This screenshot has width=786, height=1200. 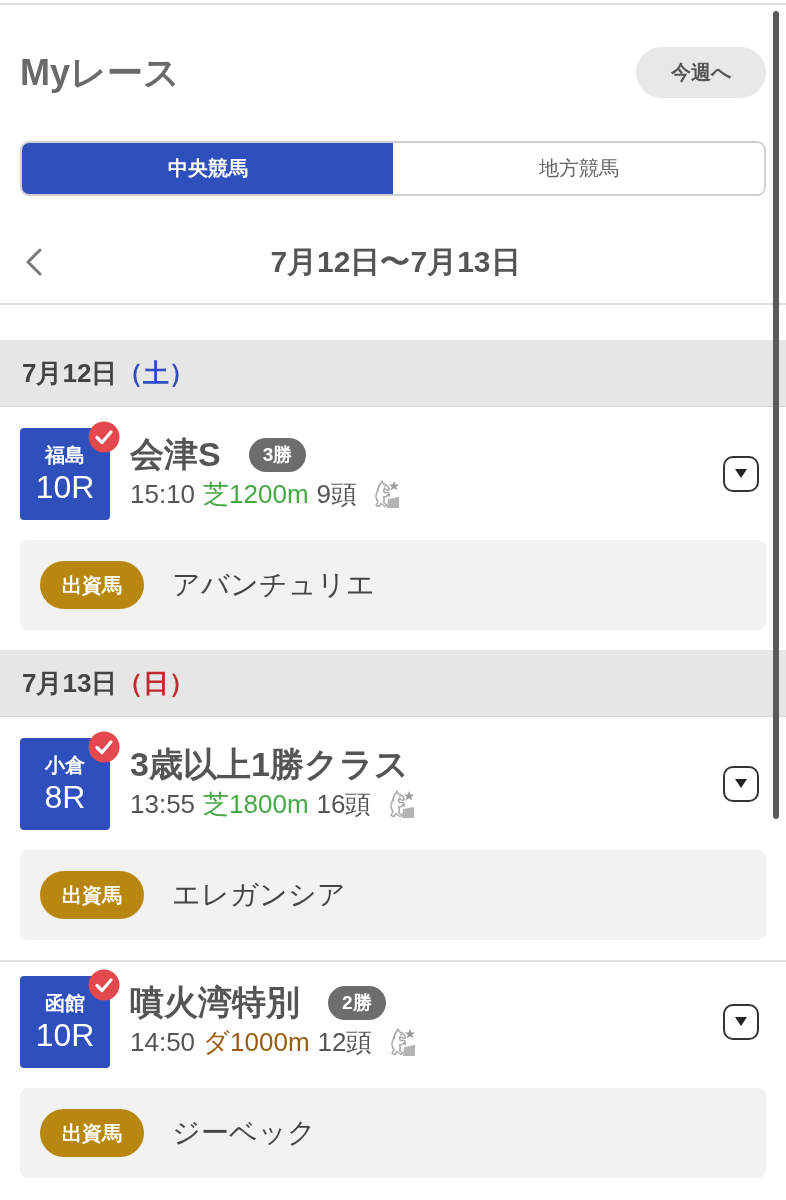 What do you see at coordinates (175, 454) in the screenshot?
I see `race-name: 会津S` at bounding box center [175, 454].